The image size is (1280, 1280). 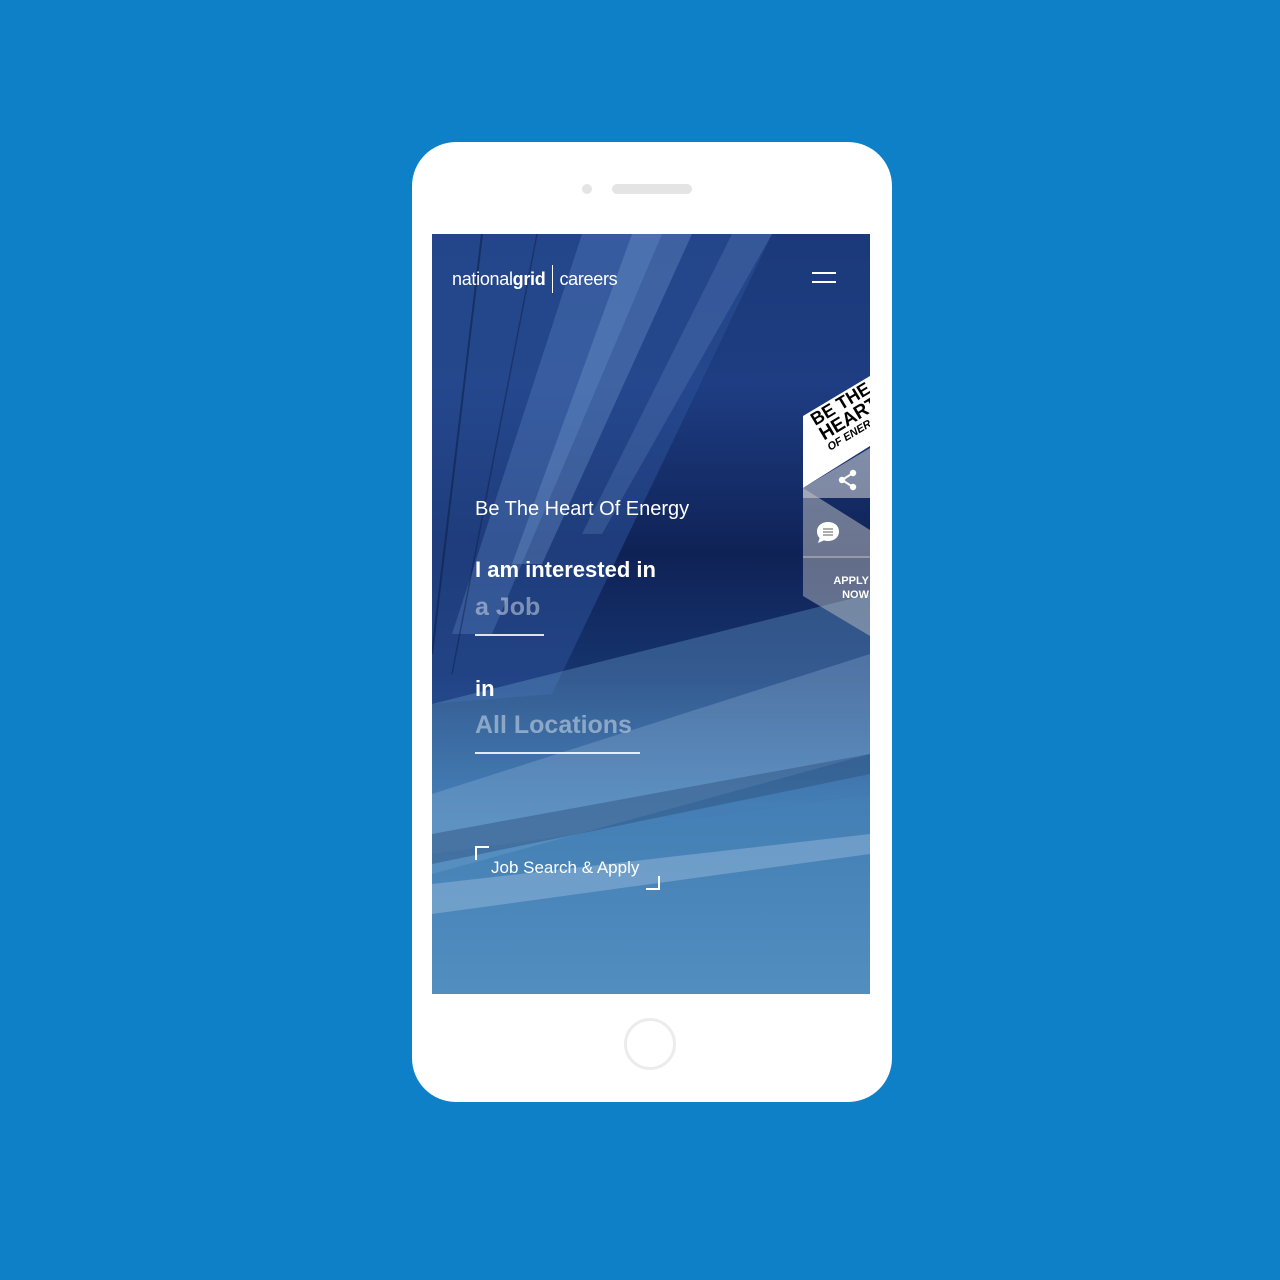 What do you see at coordinates (507, 607) in the screenshot?
I see `interest-select: a Job` at bounding box center [507, 607].